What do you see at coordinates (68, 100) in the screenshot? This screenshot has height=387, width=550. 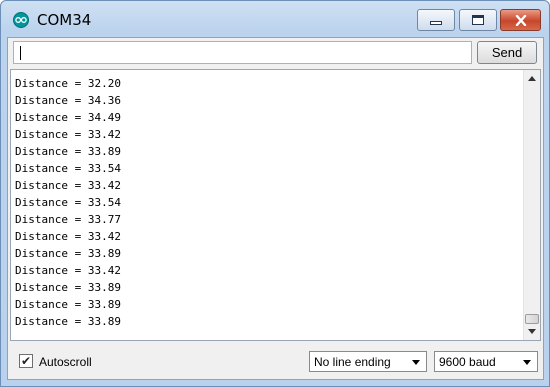 I see `output-line: Distance = 34.36` at bounding box center [68, 100].